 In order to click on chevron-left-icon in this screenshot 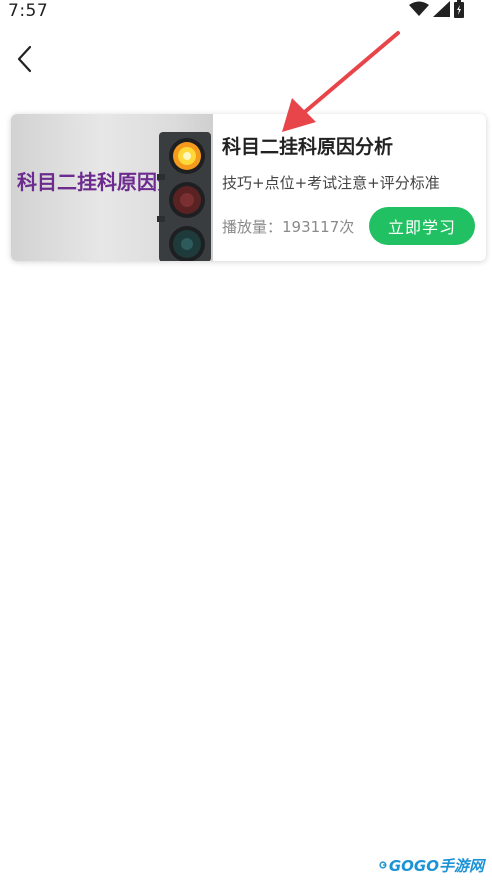, I will do `click(24, 59)`.